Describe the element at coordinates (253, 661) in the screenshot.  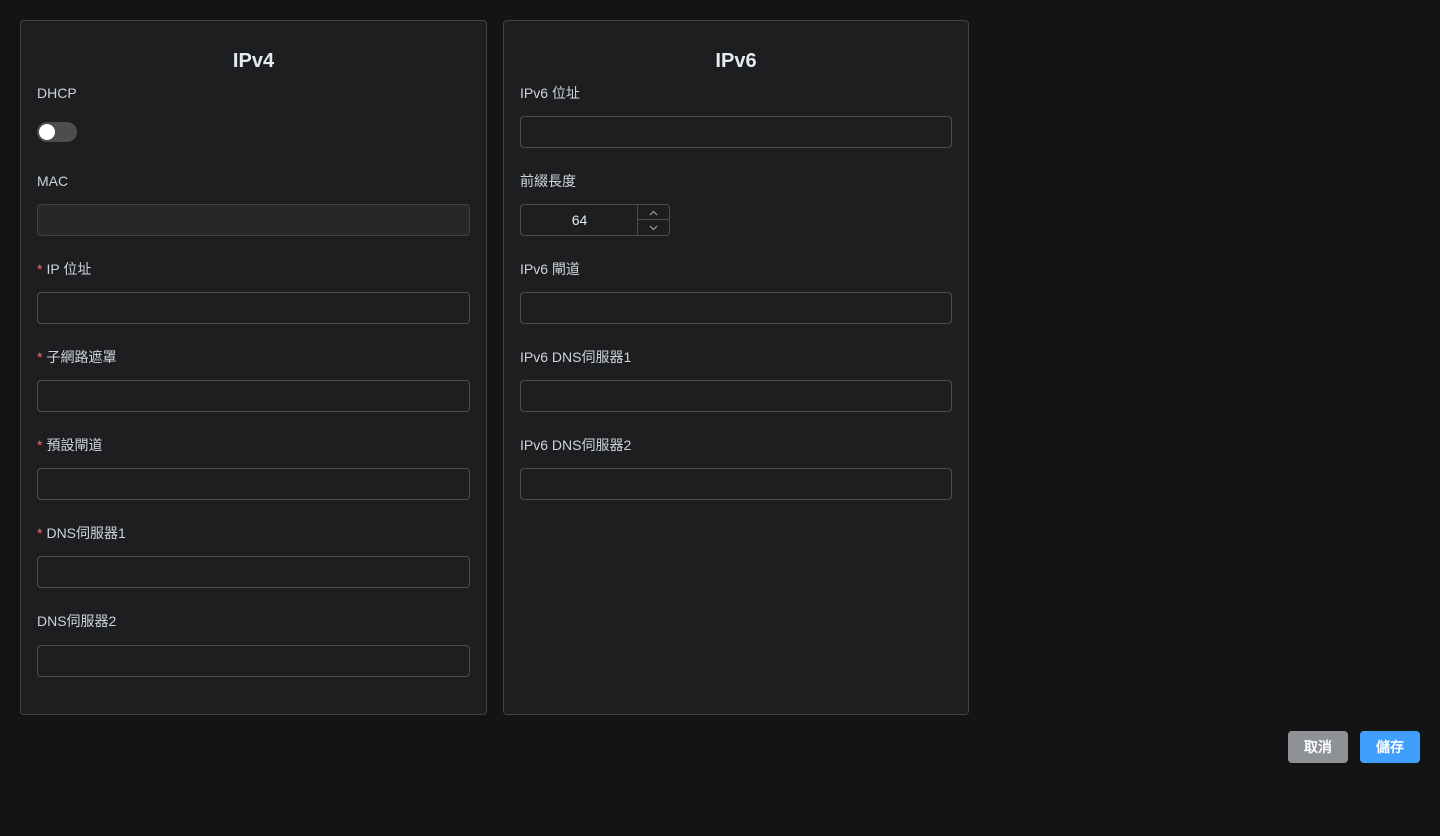
I see `dns2-input` at that location.